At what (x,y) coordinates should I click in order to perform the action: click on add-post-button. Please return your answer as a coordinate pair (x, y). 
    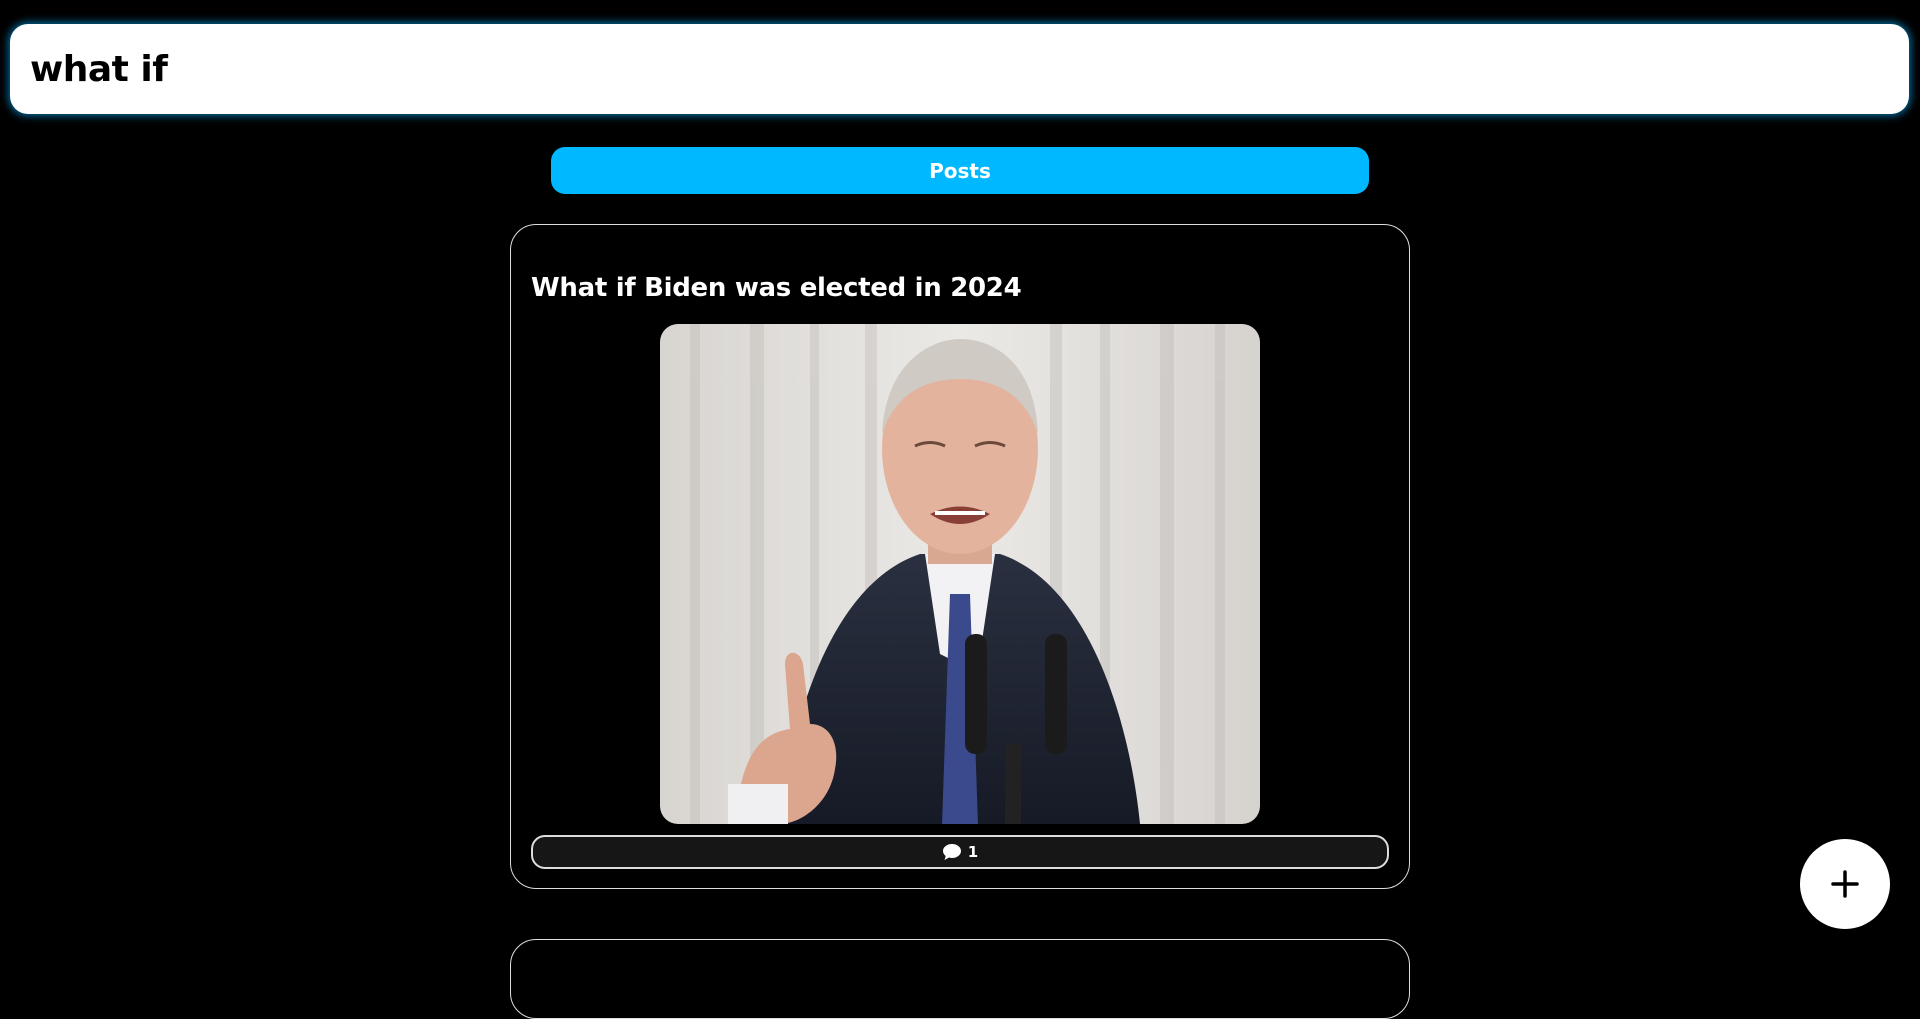
    Looking at the image, I should click on (1845, 884).